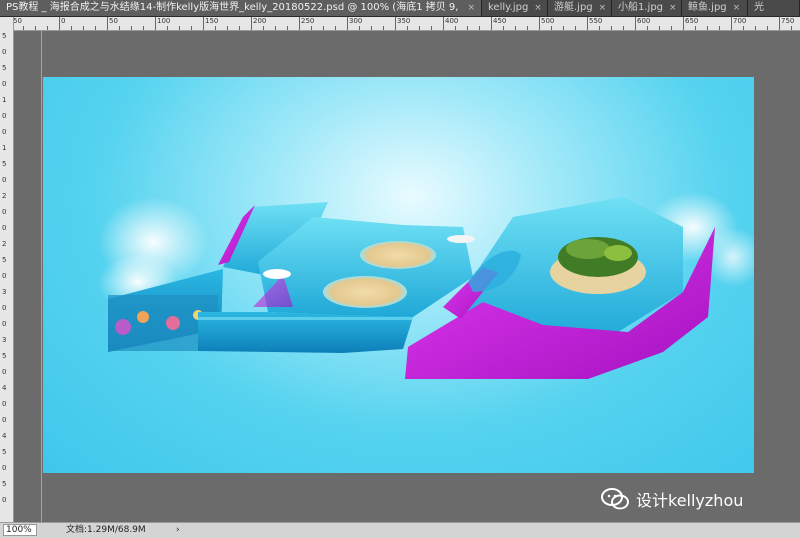 The image size is (800, 538). I want to click on tab-label: 游艇.jpg, so click(573, 7).